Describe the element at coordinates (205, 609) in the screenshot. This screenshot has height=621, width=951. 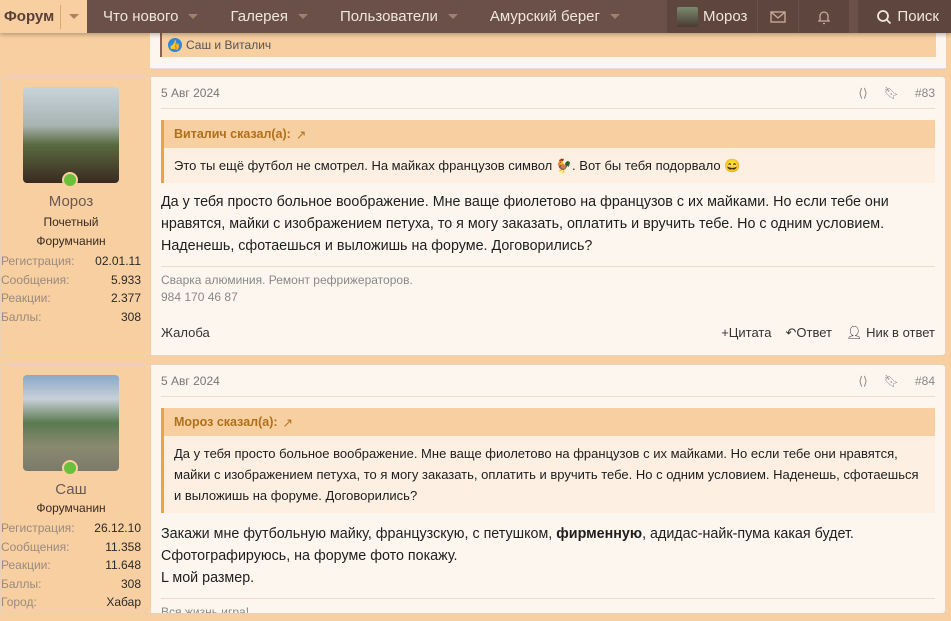
I see `signature-line: Вся жизнь игра!` at that location.